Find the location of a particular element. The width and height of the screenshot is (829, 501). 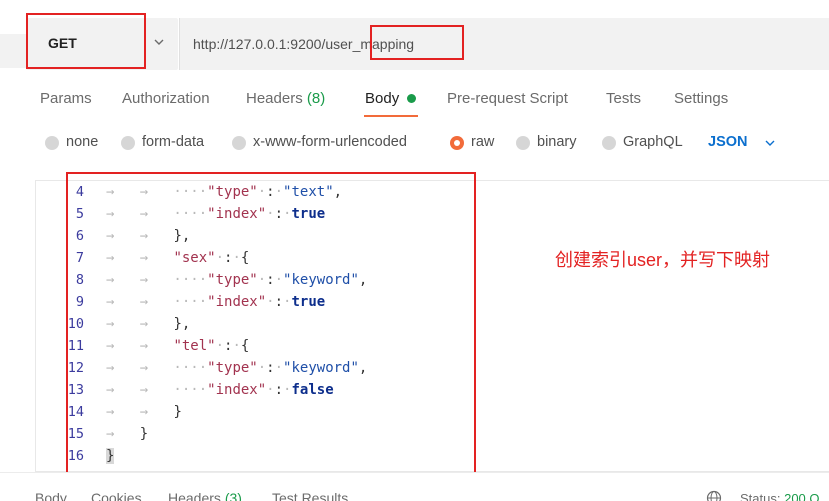

radio-form-data is located at coordinates (128, 143).